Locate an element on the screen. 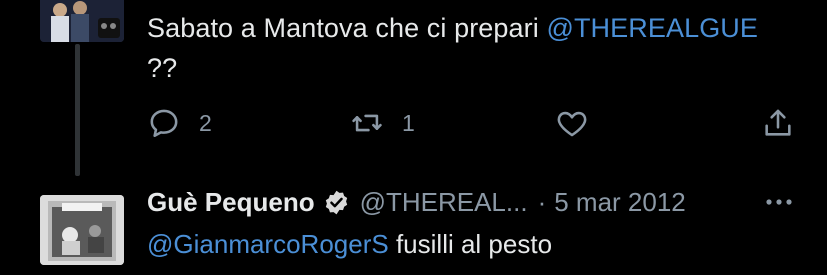  share-icon is located at coordinates (778, 122).